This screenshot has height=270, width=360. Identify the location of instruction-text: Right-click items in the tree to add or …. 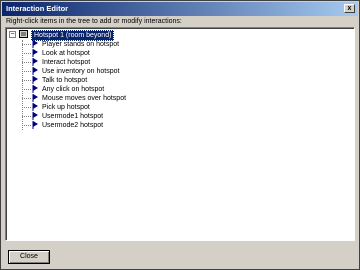
(94, 21).